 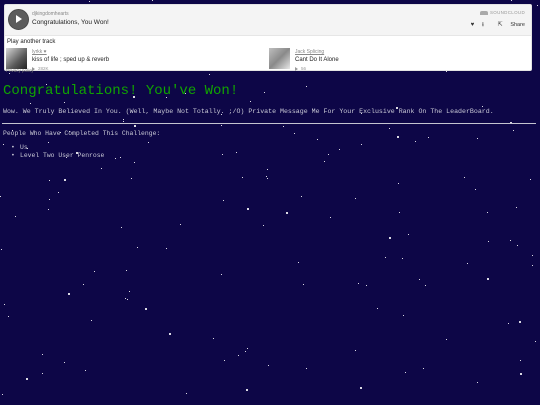 I want to click on track-actions: ♥ ⭳ ⇱ Share, so click(x=495, y=25).